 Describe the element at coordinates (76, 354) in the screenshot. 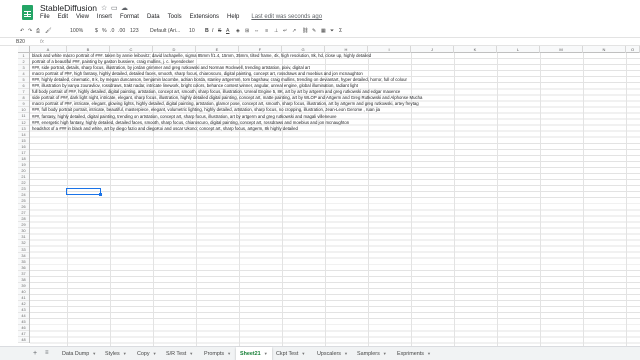

I see `sheet-tab-label: Data Dump` at that location.